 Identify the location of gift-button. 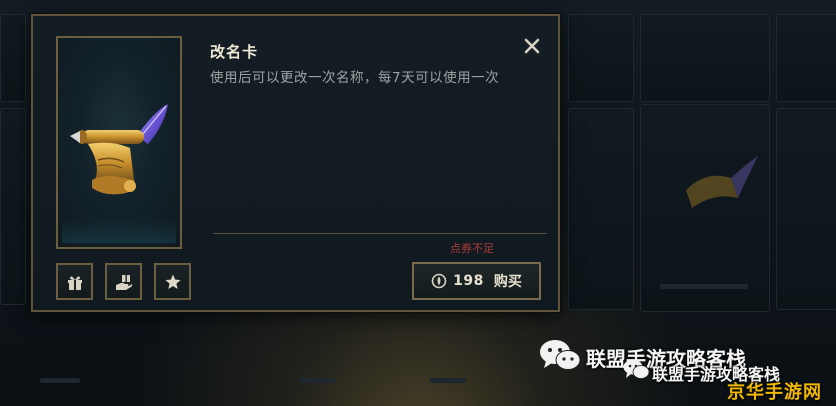
(74, 281).